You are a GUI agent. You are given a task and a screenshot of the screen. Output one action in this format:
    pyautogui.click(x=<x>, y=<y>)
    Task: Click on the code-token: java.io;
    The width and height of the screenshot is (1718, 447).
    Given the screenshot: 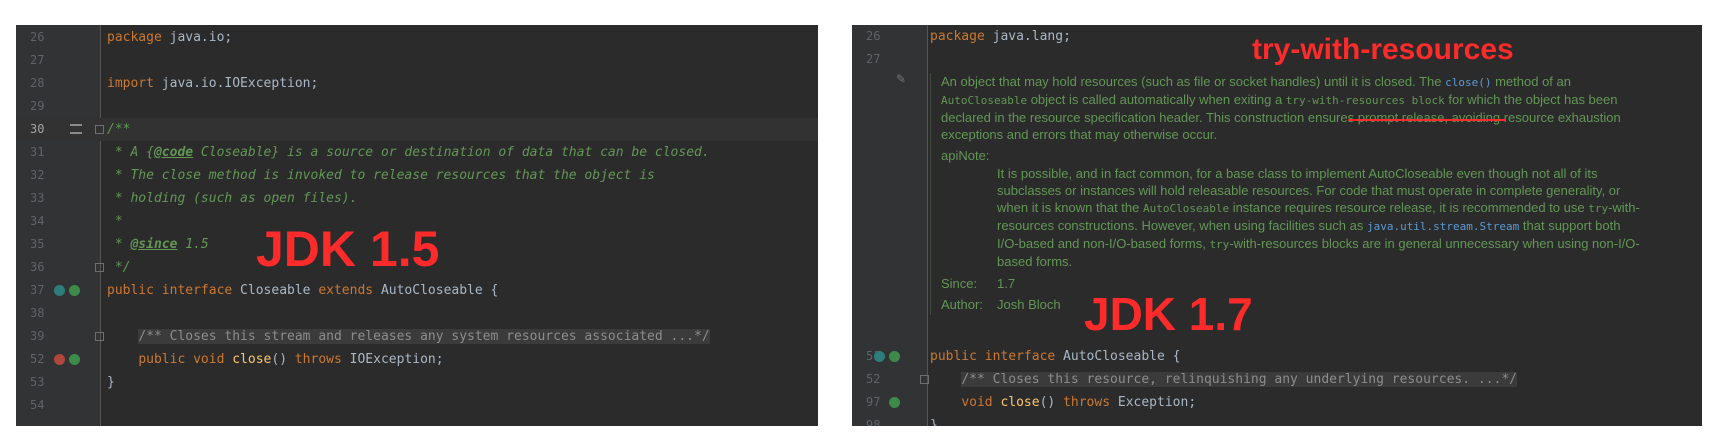 What is the action you would take?
    pyautogui.click(x=197, y=37)
    